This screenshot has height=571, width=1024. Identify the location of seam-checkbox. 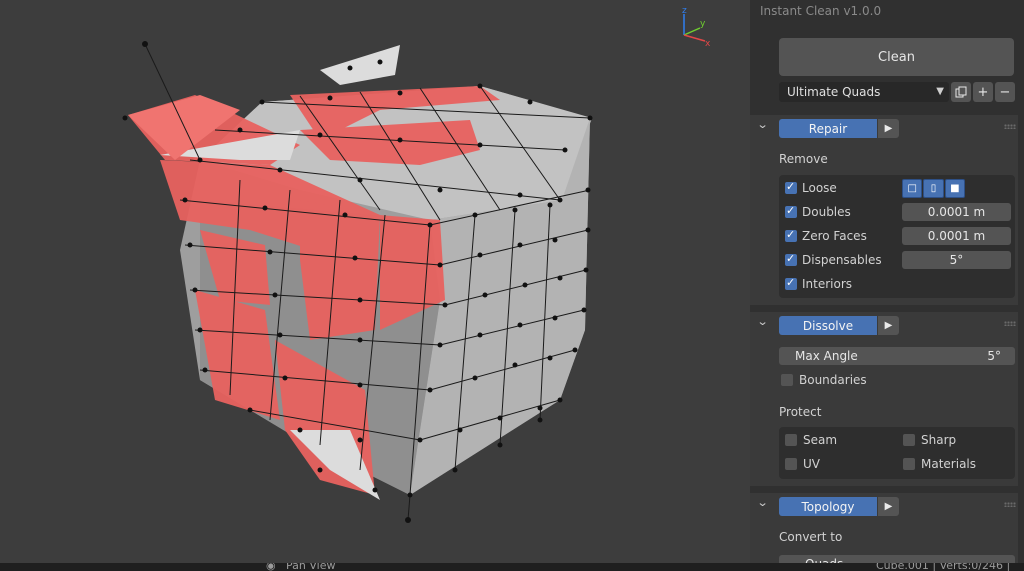
(791, 440).